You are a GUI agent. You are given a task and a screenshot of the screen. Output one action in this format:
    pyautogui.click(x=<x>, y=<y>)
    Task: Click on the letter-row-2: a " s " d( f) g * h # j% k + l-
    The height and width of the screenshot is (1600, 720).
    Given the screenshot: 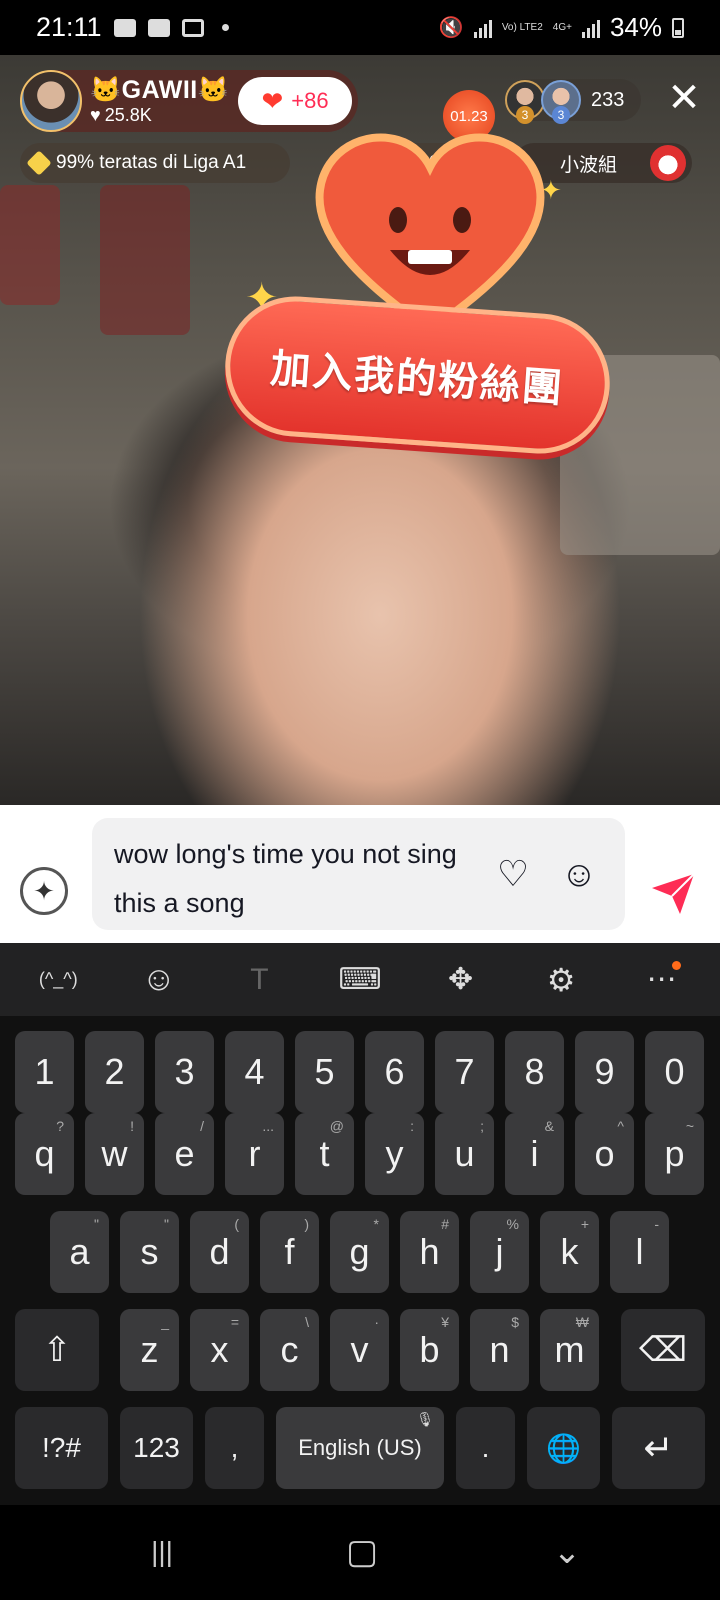 What is the action you would take?
    pyautogui.click(x=360, y=1252)
    